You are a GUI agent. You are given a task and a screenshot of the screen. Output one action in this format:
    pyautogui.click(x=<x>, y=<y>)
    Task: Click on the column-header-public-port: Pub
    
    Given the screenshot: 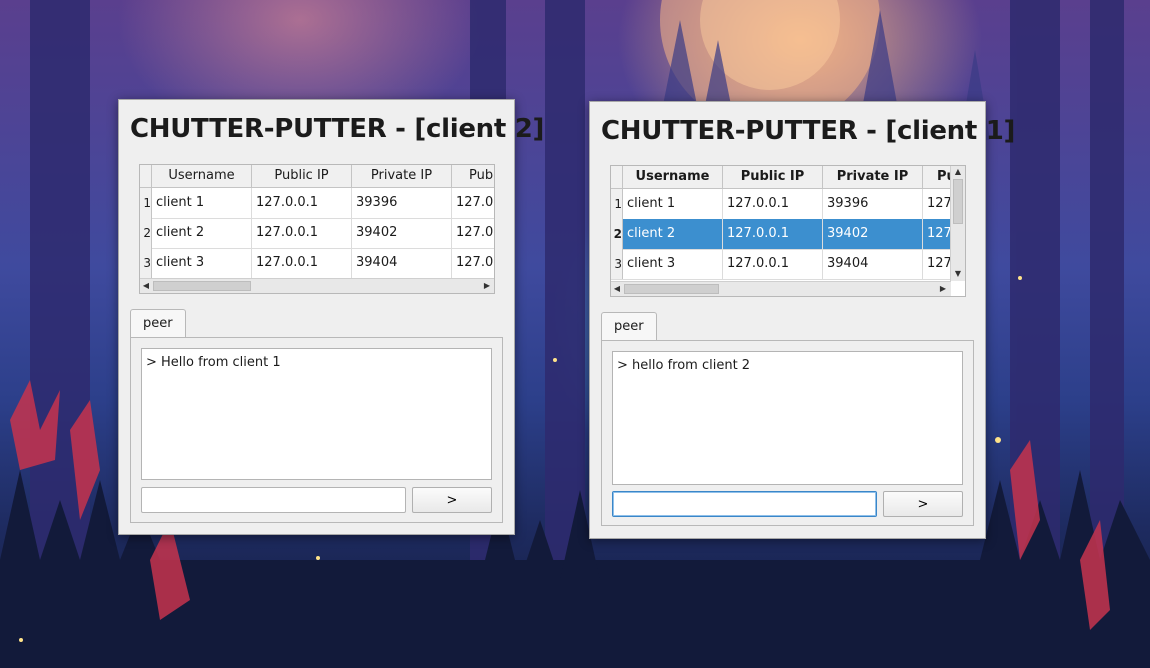 What is the action you would take?
    pyautogui.click(x=473, y=176)
    